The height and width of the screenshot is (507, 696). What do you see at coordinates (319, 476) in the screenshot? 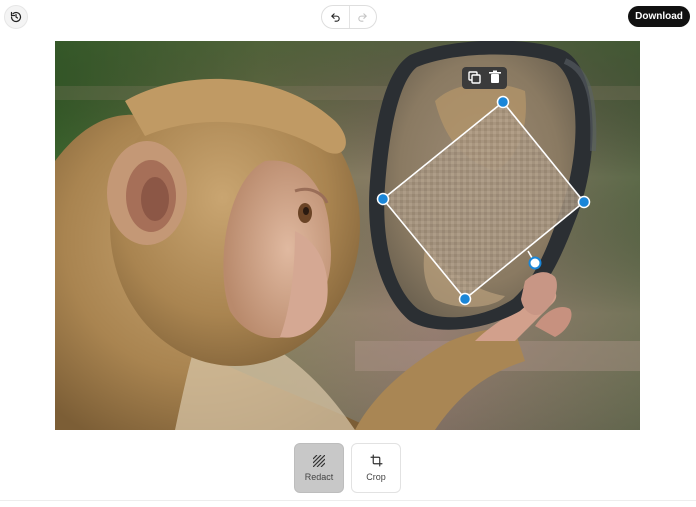
I see `redact-tool-label: Redact` at bounding box center [319, 476].